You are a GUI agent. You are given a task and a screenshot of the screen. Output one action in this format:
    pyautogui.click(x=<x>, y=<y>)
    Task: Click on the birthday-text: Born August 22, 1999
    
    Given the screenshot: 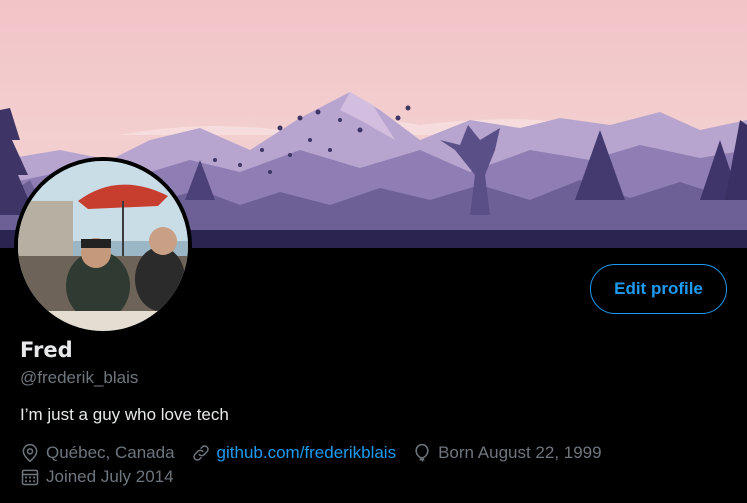 What is the action you would take?
    pyautogui.click(x=520, y=452)
    